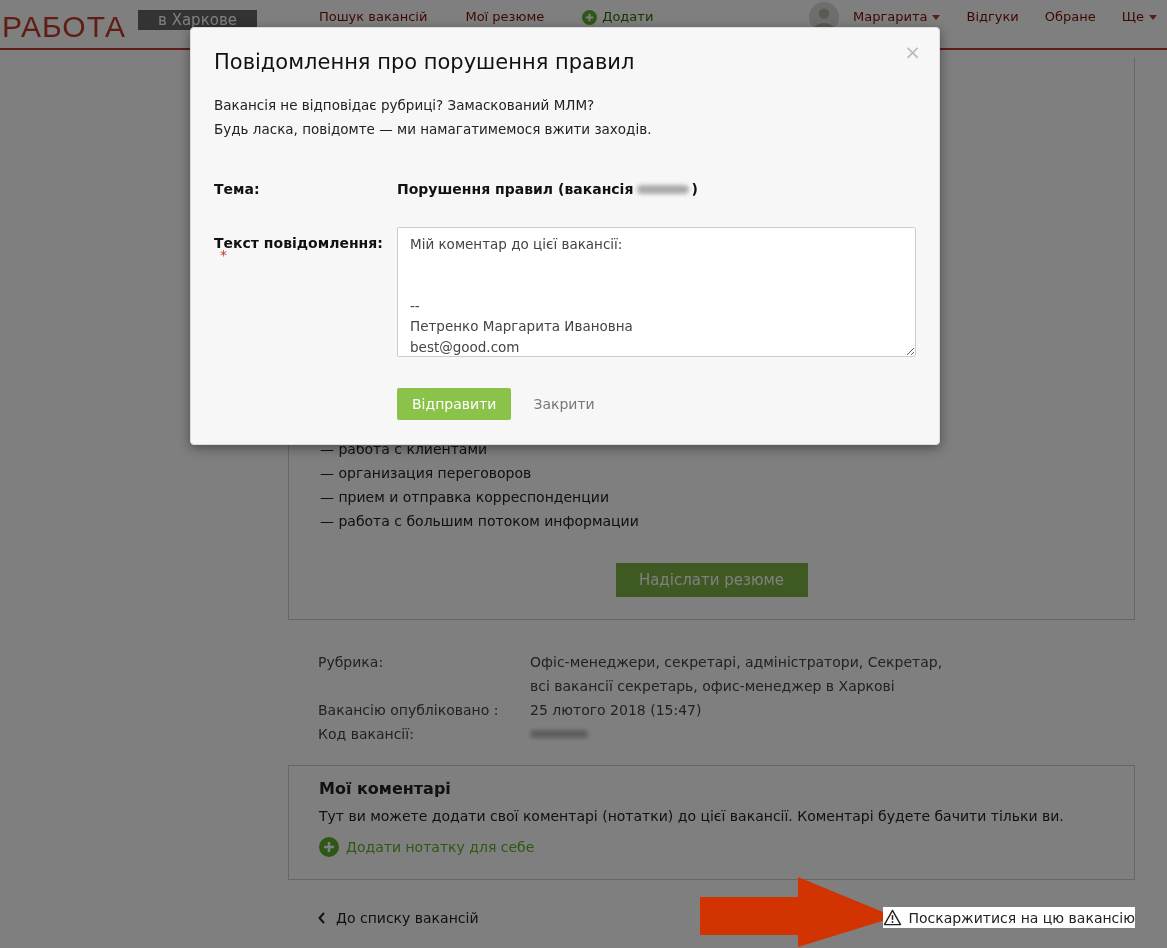  What do you see at coordinates (404, 449) in the screenshot?
I see `duty-item: — работа с клиентами` at bounding box center [404, 449].